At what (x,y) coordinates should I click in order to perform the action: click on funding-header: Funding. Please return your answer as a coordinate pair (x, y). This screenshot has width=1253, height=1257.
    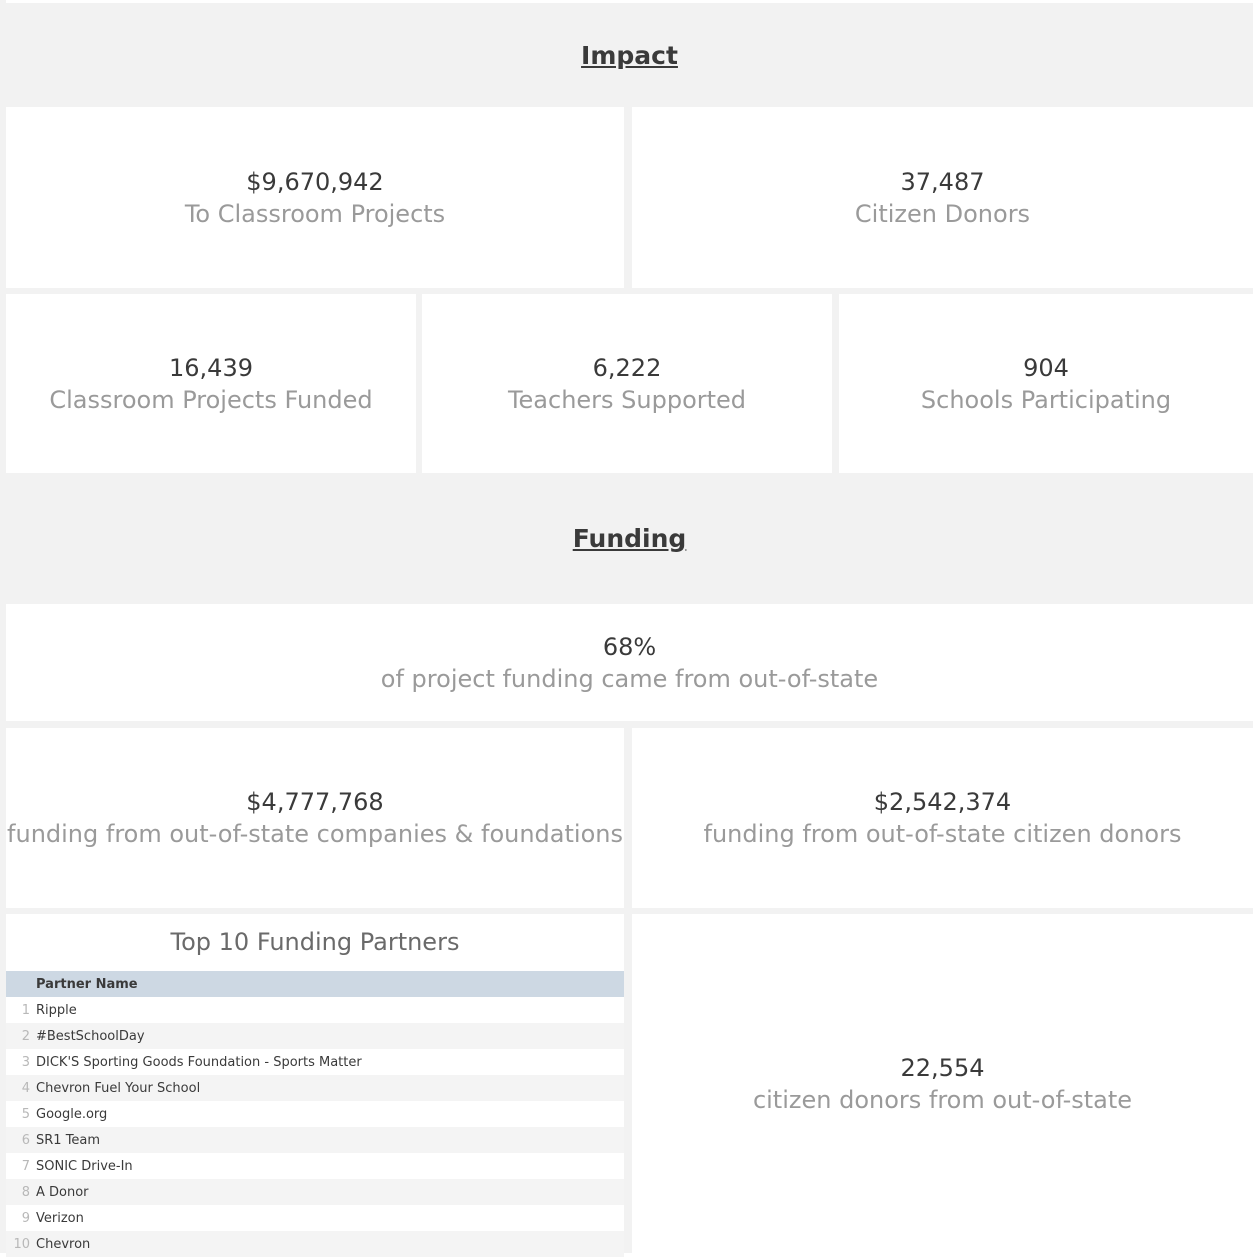
    Looking at the image, I should click on (629, 538).